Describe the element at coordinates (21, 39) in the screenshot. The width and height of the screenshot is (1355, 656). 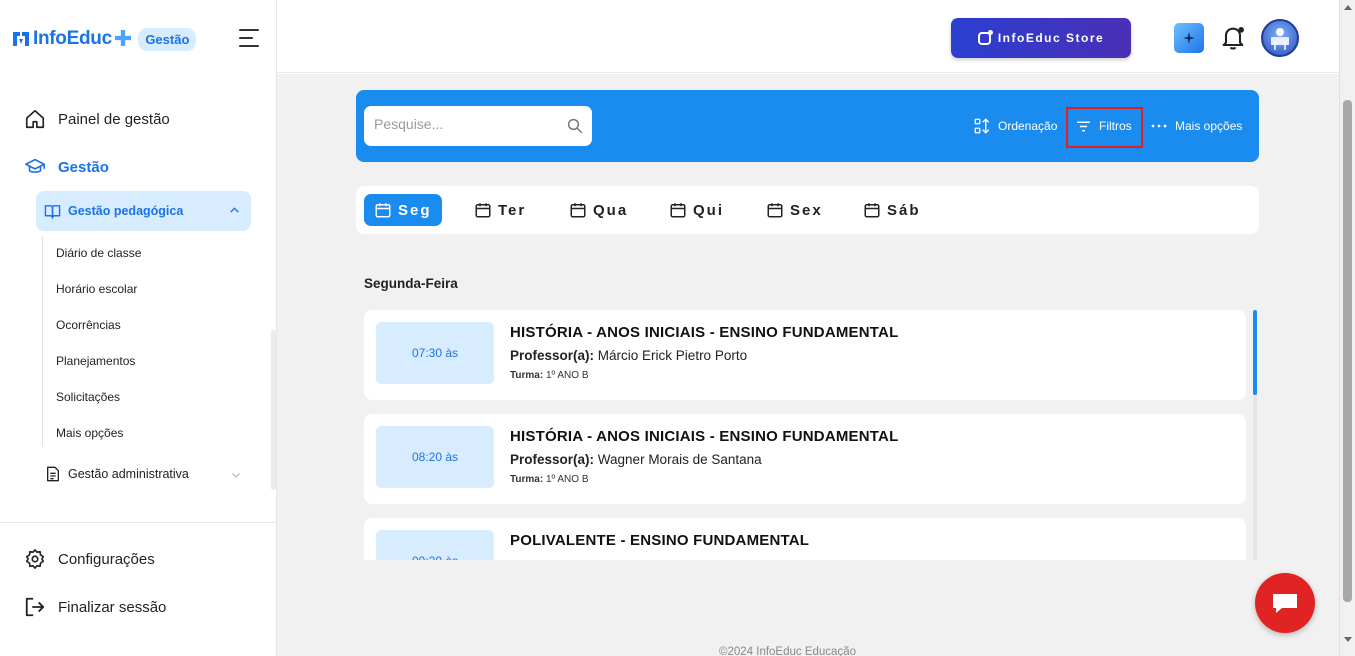
I see `logo-mark-icon` at that location.